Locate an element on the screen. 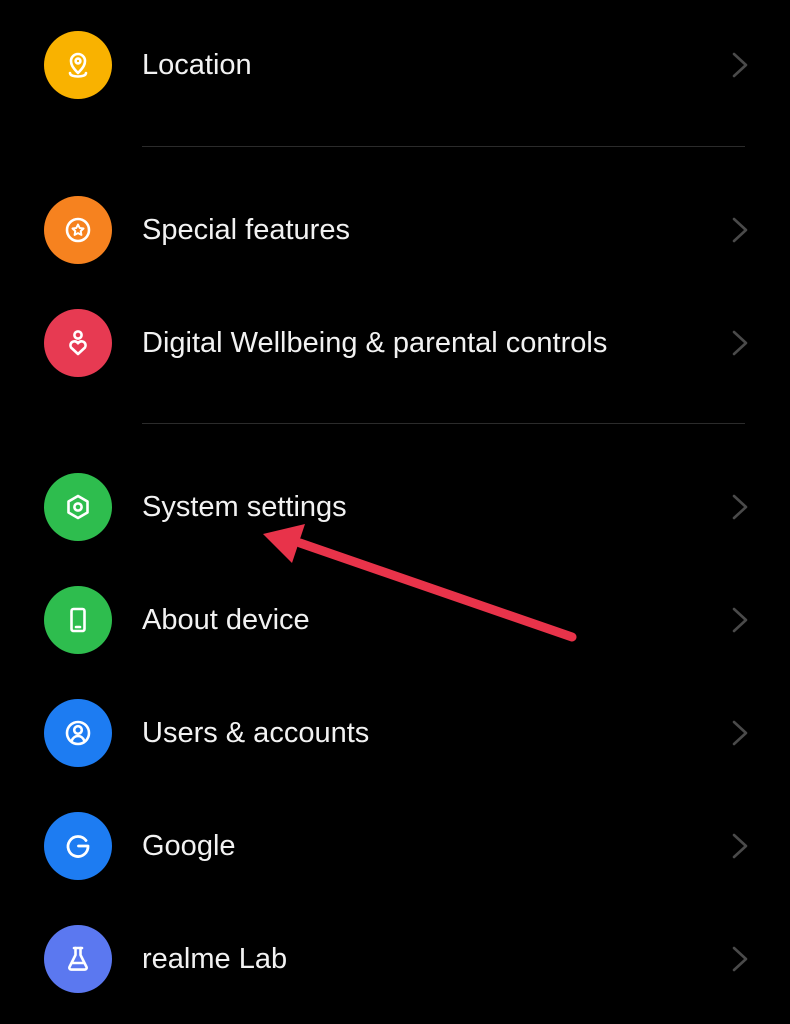  settings-item-label: About device is located at coordinates (226, 620).